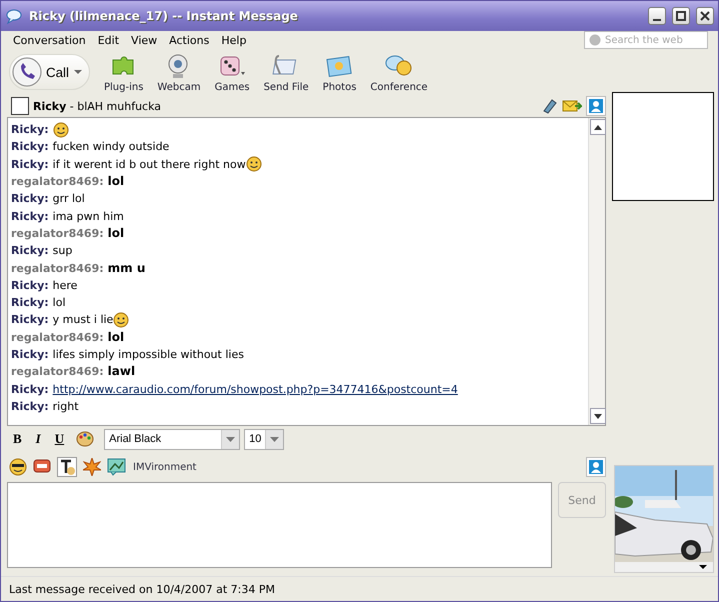 The image size is (719, 602). What do you see at coordinates (122, 371) in the screenshot?
I see `message-text: lawl` at bounding box center [122, 371].